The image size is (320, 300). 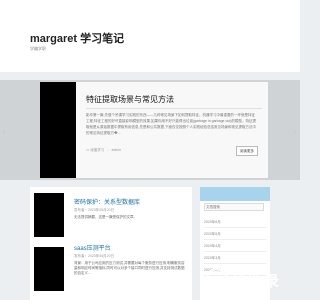 What do you see at coordinates (235, 222) in the screenshot?
I see `archive-link: 2020年6月` at bounding box center [235, 222].